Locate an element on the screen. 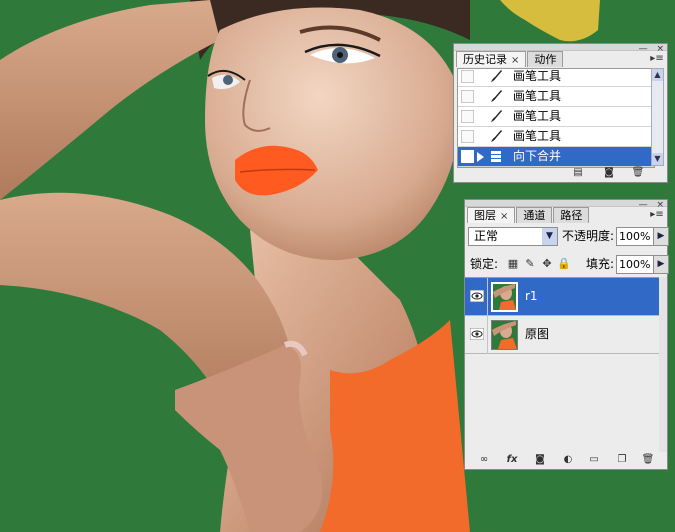 This screenshot has width=675, height=532. layers-tabs: 图层 × 通道 路径 is located at coordinates (528, 215).